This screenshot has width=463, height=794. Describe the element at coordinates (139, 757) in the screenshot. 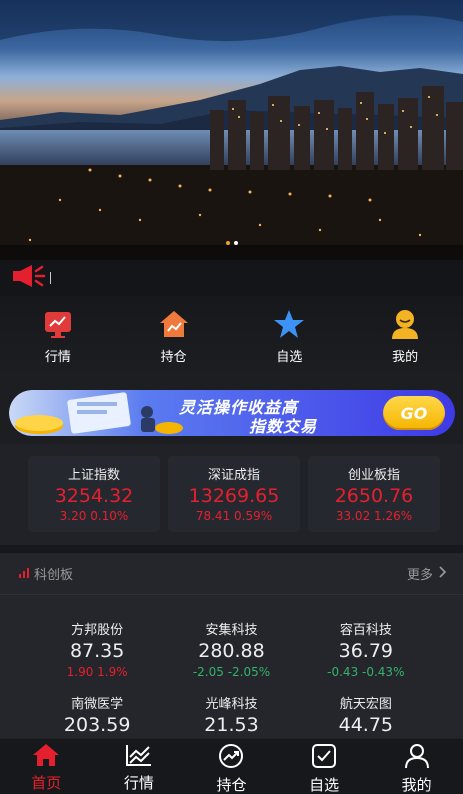

I see `trend-chart-icon` at that location.